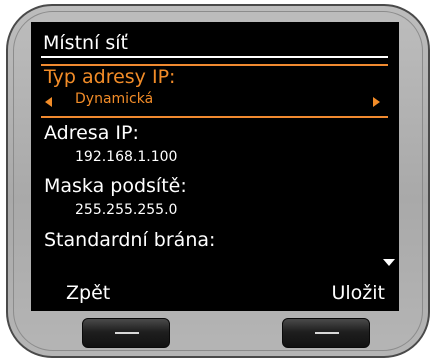 This screenshot has height=363, width=437. I want to click on back-softkey: Zpět, so click(88, 293).